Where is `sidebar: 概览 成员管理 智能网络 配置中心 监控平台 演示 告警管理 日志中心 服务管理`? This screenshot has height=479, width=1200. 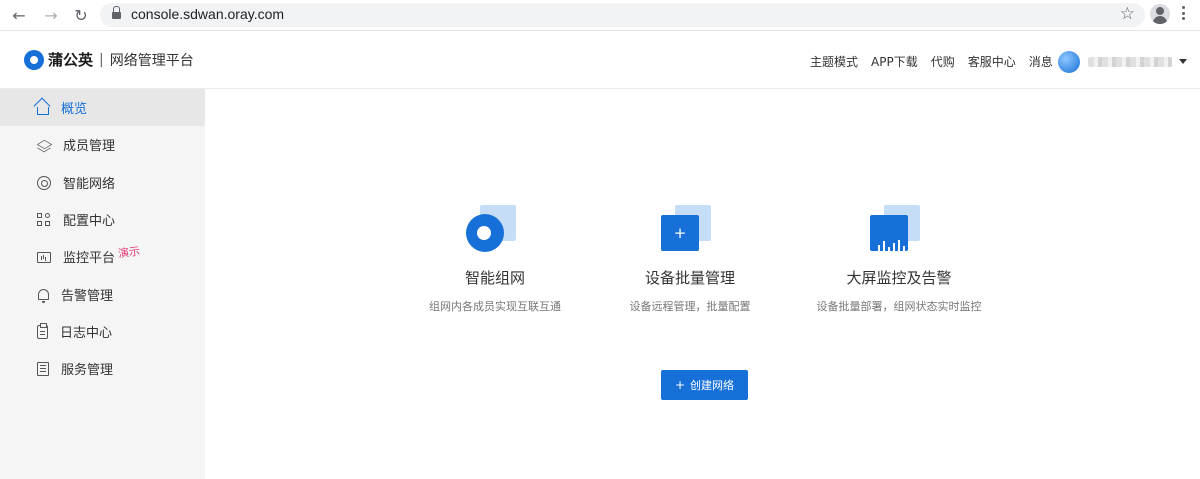
sidebar: 概览 成员管理 智能网络 配置中心 监控平台 演示 告警管理 日志中心 服务管理 is located at coordinates (102, 284).